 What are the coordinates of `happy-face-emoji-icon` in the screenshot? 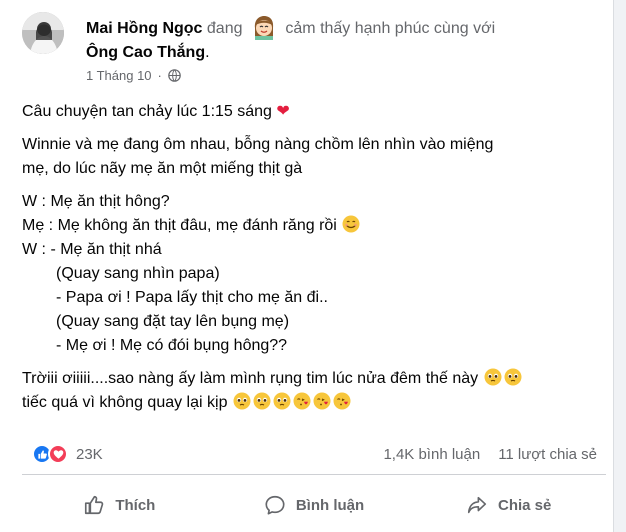 It's located at (264, 27).